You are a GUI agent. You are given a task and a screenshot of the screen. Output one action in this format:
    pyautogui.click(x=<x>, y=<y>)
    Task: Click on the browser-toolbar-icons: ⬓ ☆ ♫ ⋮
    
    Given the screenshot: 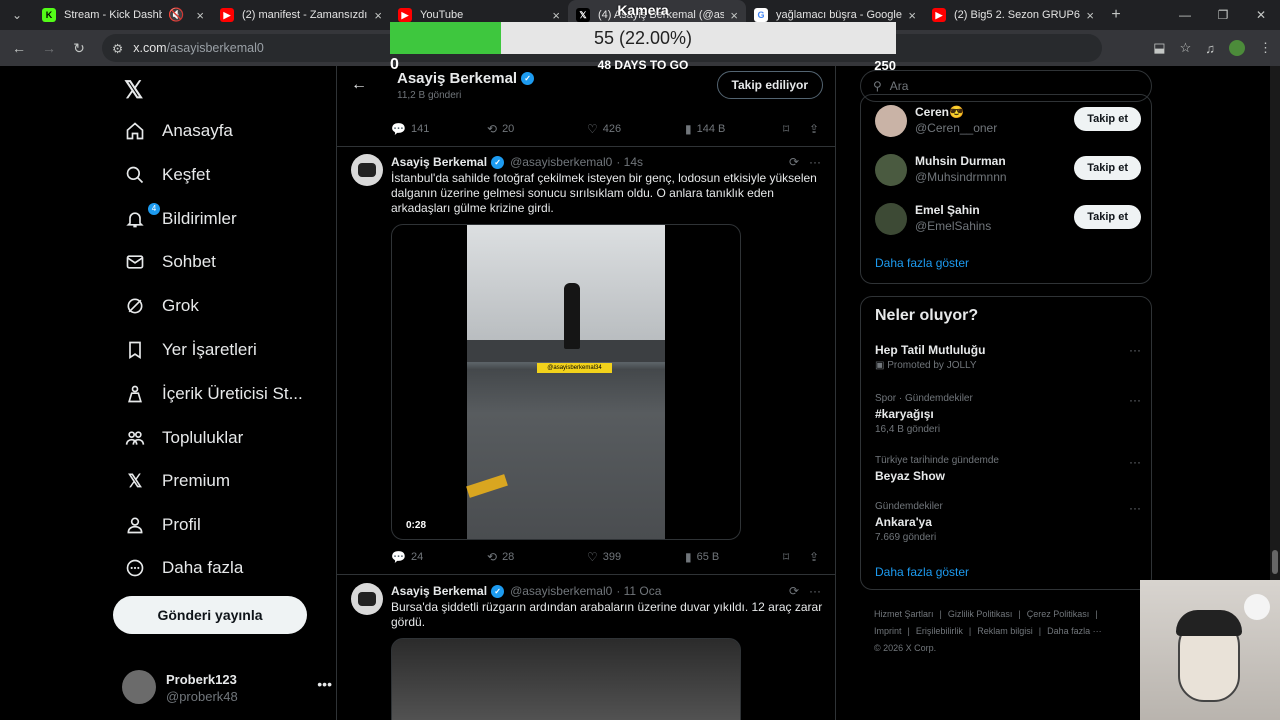 What is the action you would take?
    pyautogui.click(x=1212, y=48)
    